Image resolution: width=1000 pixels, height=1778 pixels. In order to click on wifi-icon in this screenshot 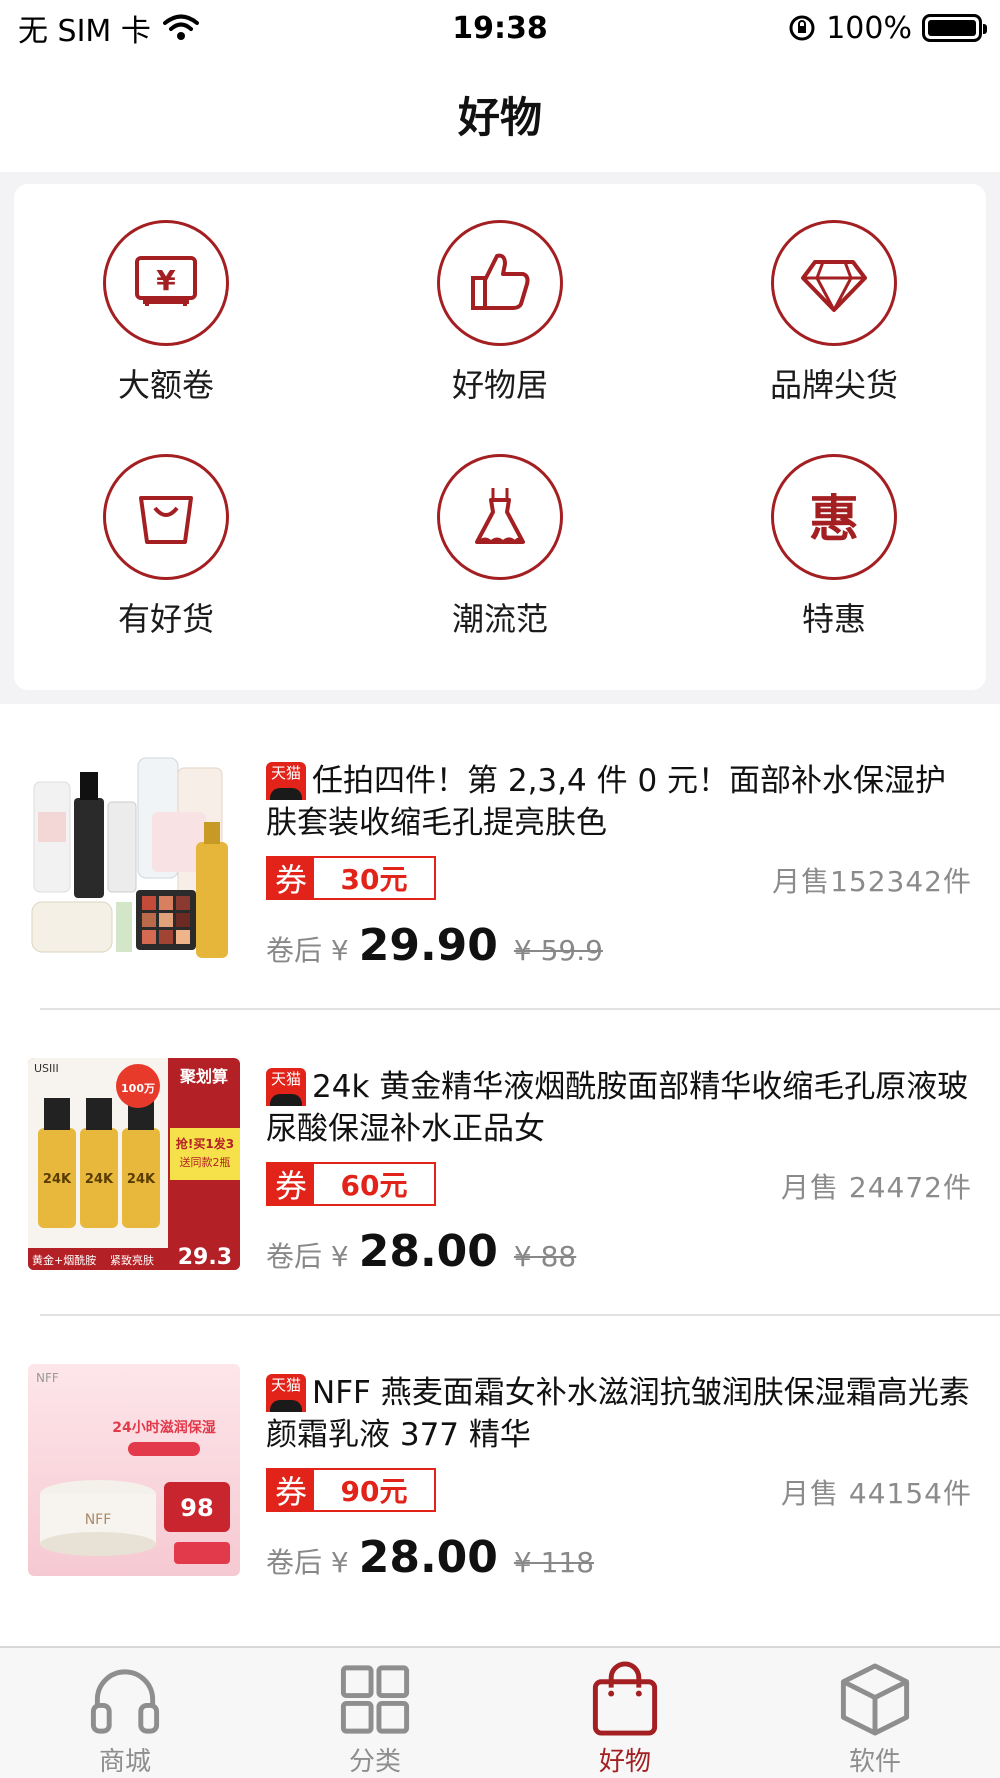, I will do `click(180, 27)`.